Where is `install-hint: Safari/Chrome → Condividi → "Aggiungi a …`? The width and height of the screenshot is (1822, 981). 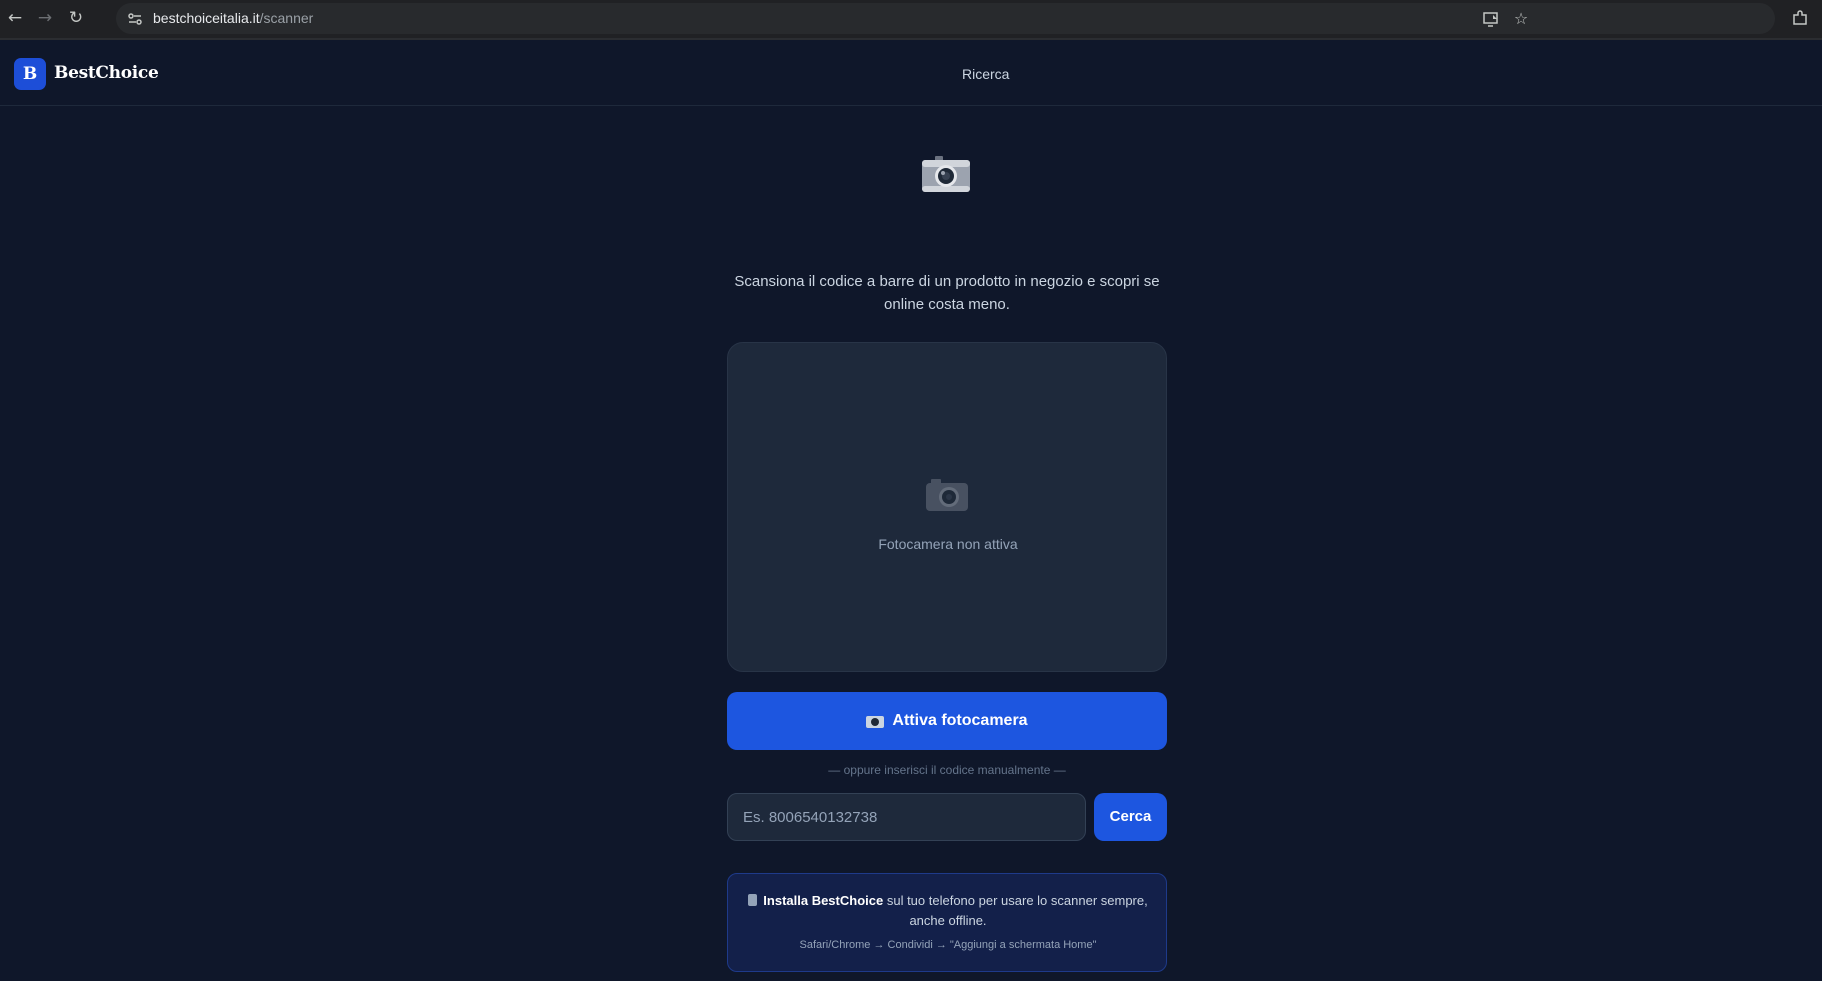
install-hint: Safari/Chrome → Condividi → "Aggiungi a … is located at coordinates (948, 945).